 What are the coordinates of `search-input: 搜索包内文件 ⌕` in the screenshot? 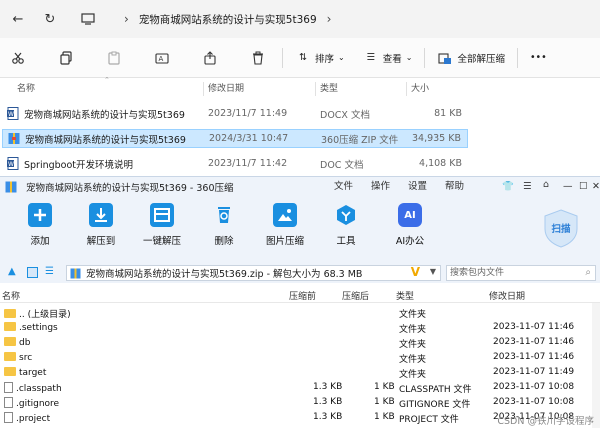 It's located at (521, 273).